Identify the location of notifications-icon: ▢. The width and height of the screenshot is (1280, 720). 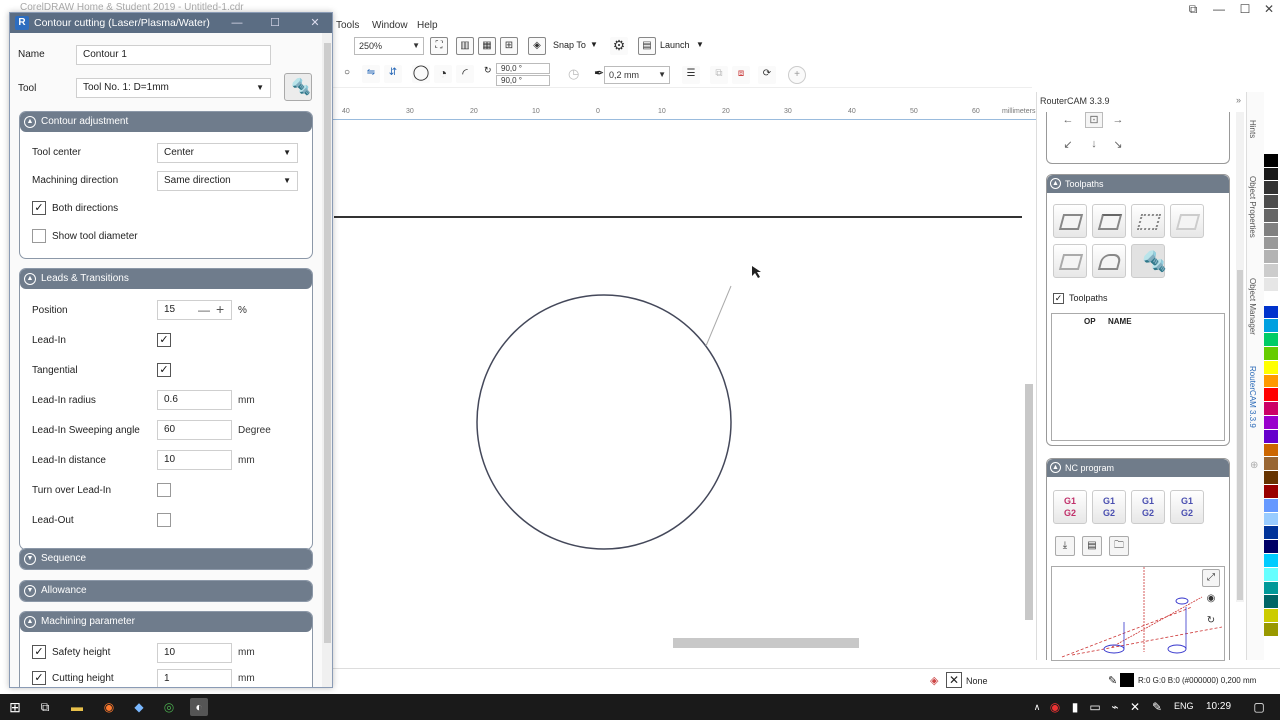
(1259, 707).